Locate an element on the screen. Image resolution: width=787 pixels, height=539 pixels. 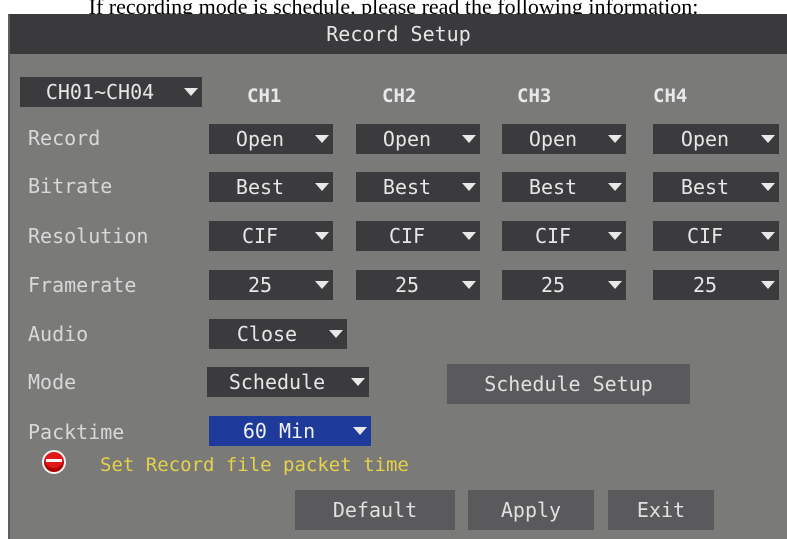
channel-group-value: CH01~CH04 is located at coordinates (100, 92).